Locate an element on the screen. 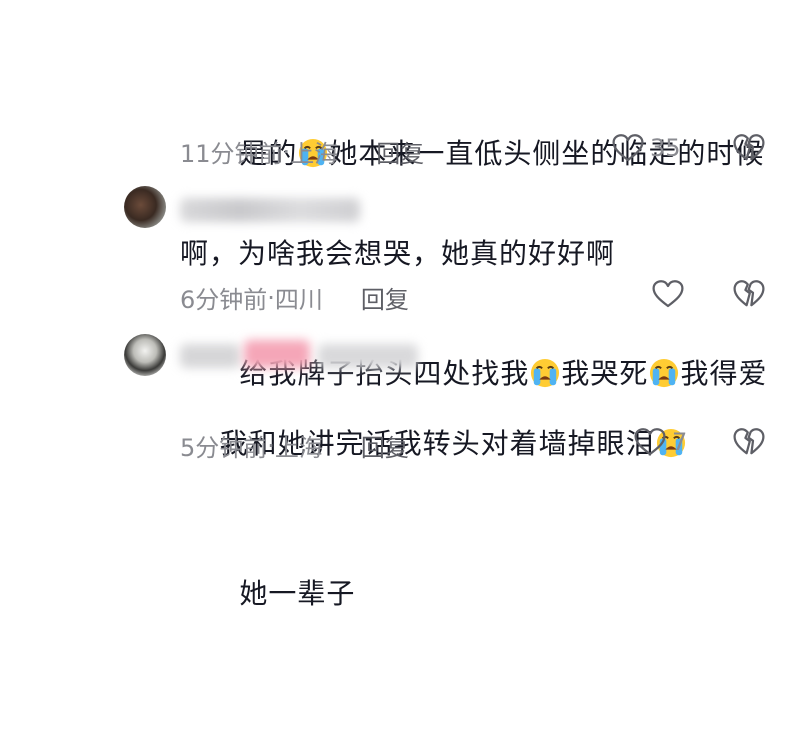 This screenshot has width=800, height=748. timestamp: 5分钟前 is located at coordinates (224, 448).